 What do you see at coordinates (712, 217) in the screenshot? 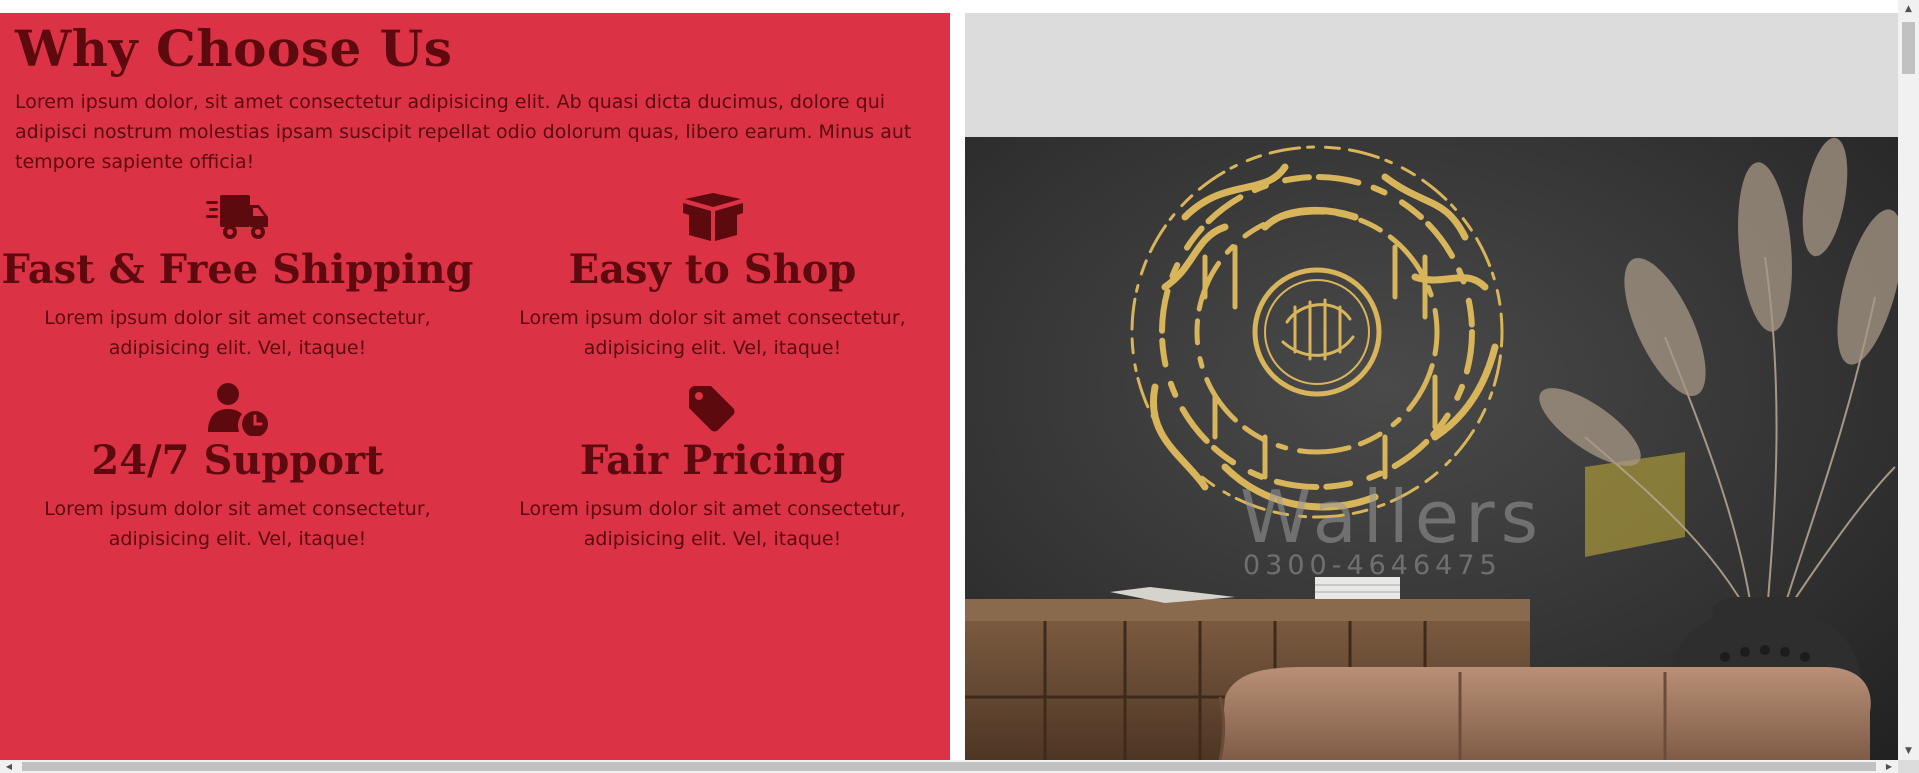
I see `box-open-icon` at bounding box center [712, 217].